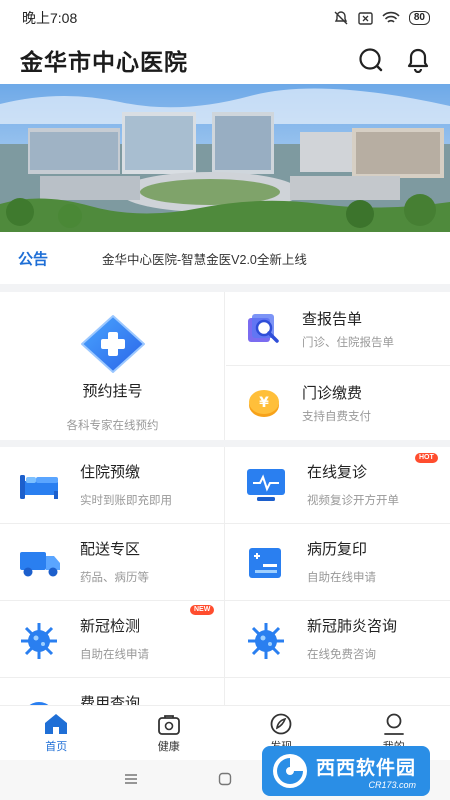 This screenshot has height=800, width=450. I want to click on watermark-logo: 西西软件园 CR173.com, so click(346, 771).